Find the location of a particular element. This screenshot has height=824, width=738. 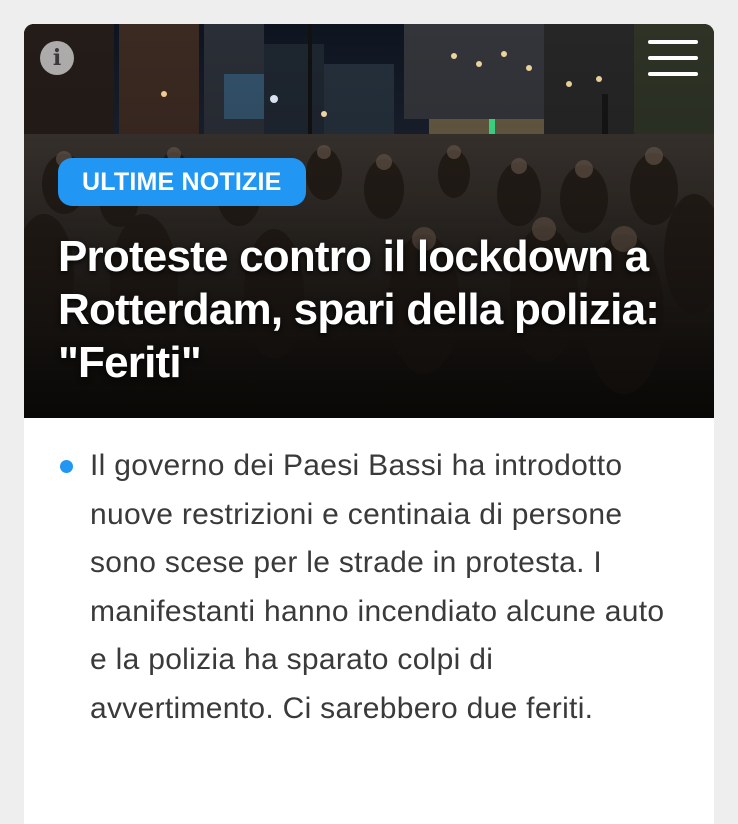

bullet-dot-icon is located at coordinates (66, 466).